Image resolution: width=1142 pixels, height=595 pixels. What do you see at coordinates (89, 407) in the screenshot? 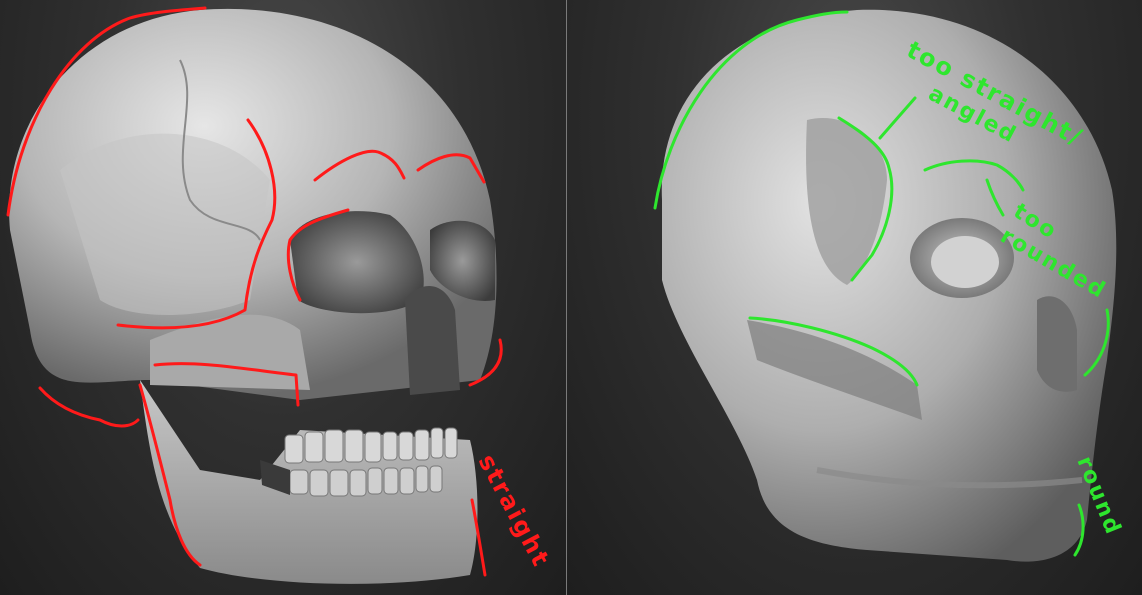
I see `red-mastoid-line` at bounding box center [89, 407].